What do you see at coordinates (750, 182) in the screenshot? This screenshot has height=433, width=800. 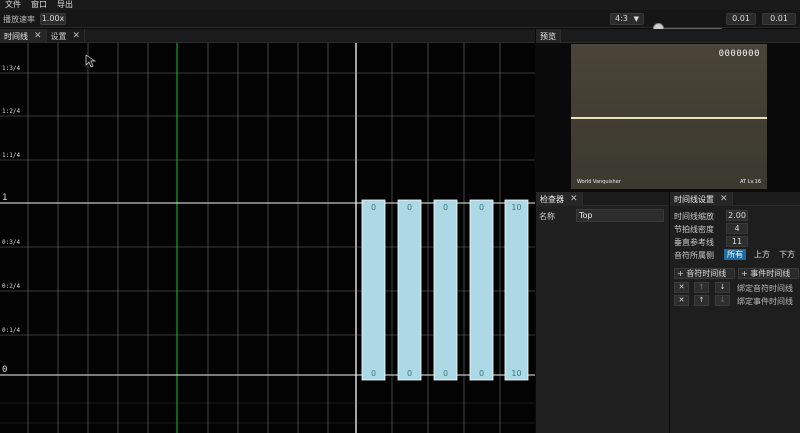 I see `level-label: AT Lv.16` at bounding box center [750, 182].